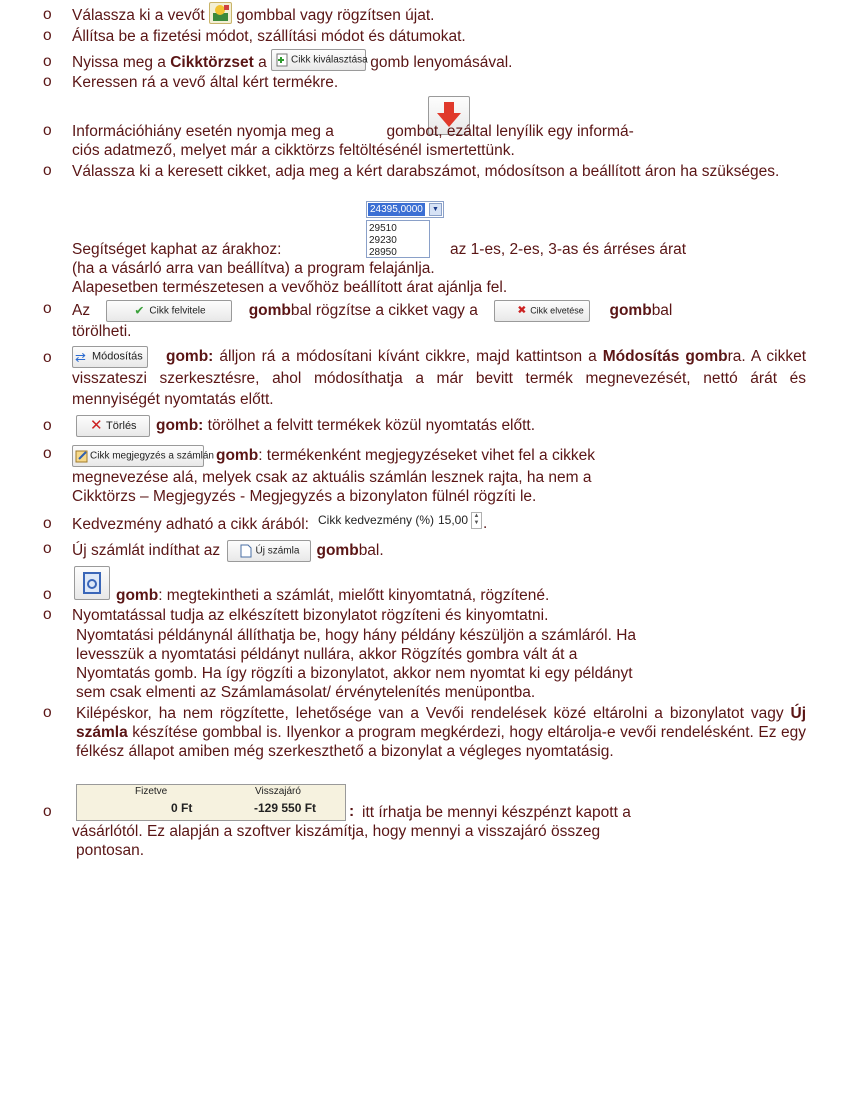 This screenshot has height=1104, width=842. What do you see at coordinates (400, 521) in the screenshot?
I see `discount-field: Cikk kedvezmény (%) 15,00 ▲ ▼` at bounding box center [400, 521].